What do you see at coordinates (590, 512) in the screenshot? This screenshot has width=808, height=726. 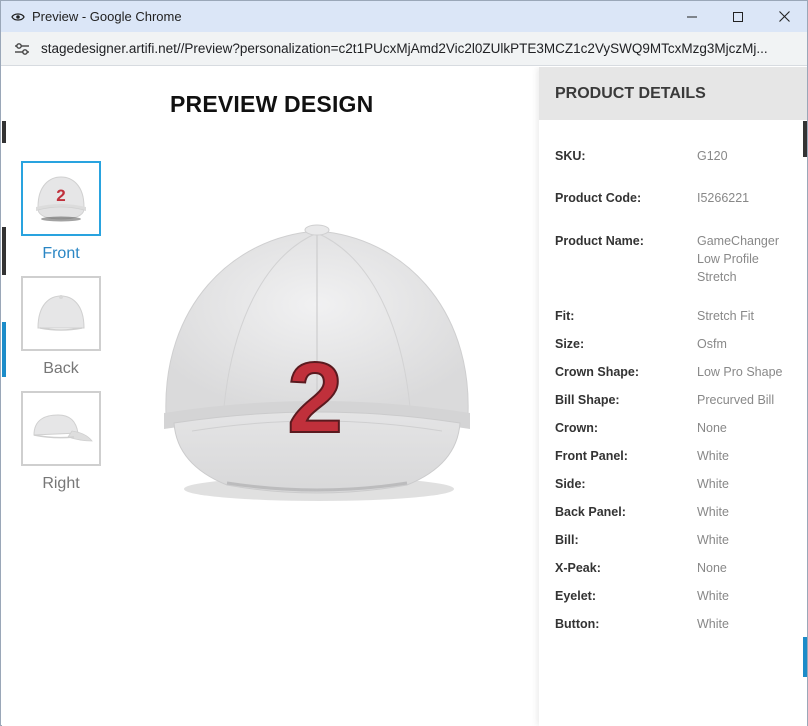 I see `detail-label: Back Panel:` at bounding box center [590, 512].